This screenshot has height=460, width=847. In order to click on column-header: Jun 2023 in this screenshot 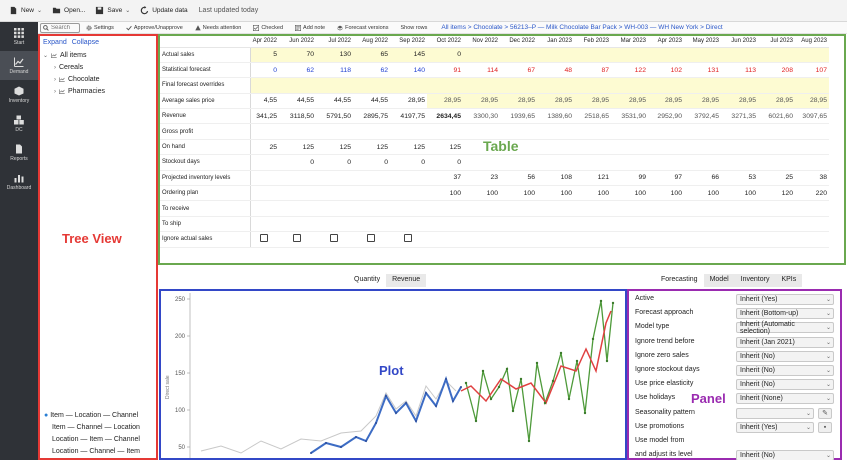, I will do `click(739, 42)`.